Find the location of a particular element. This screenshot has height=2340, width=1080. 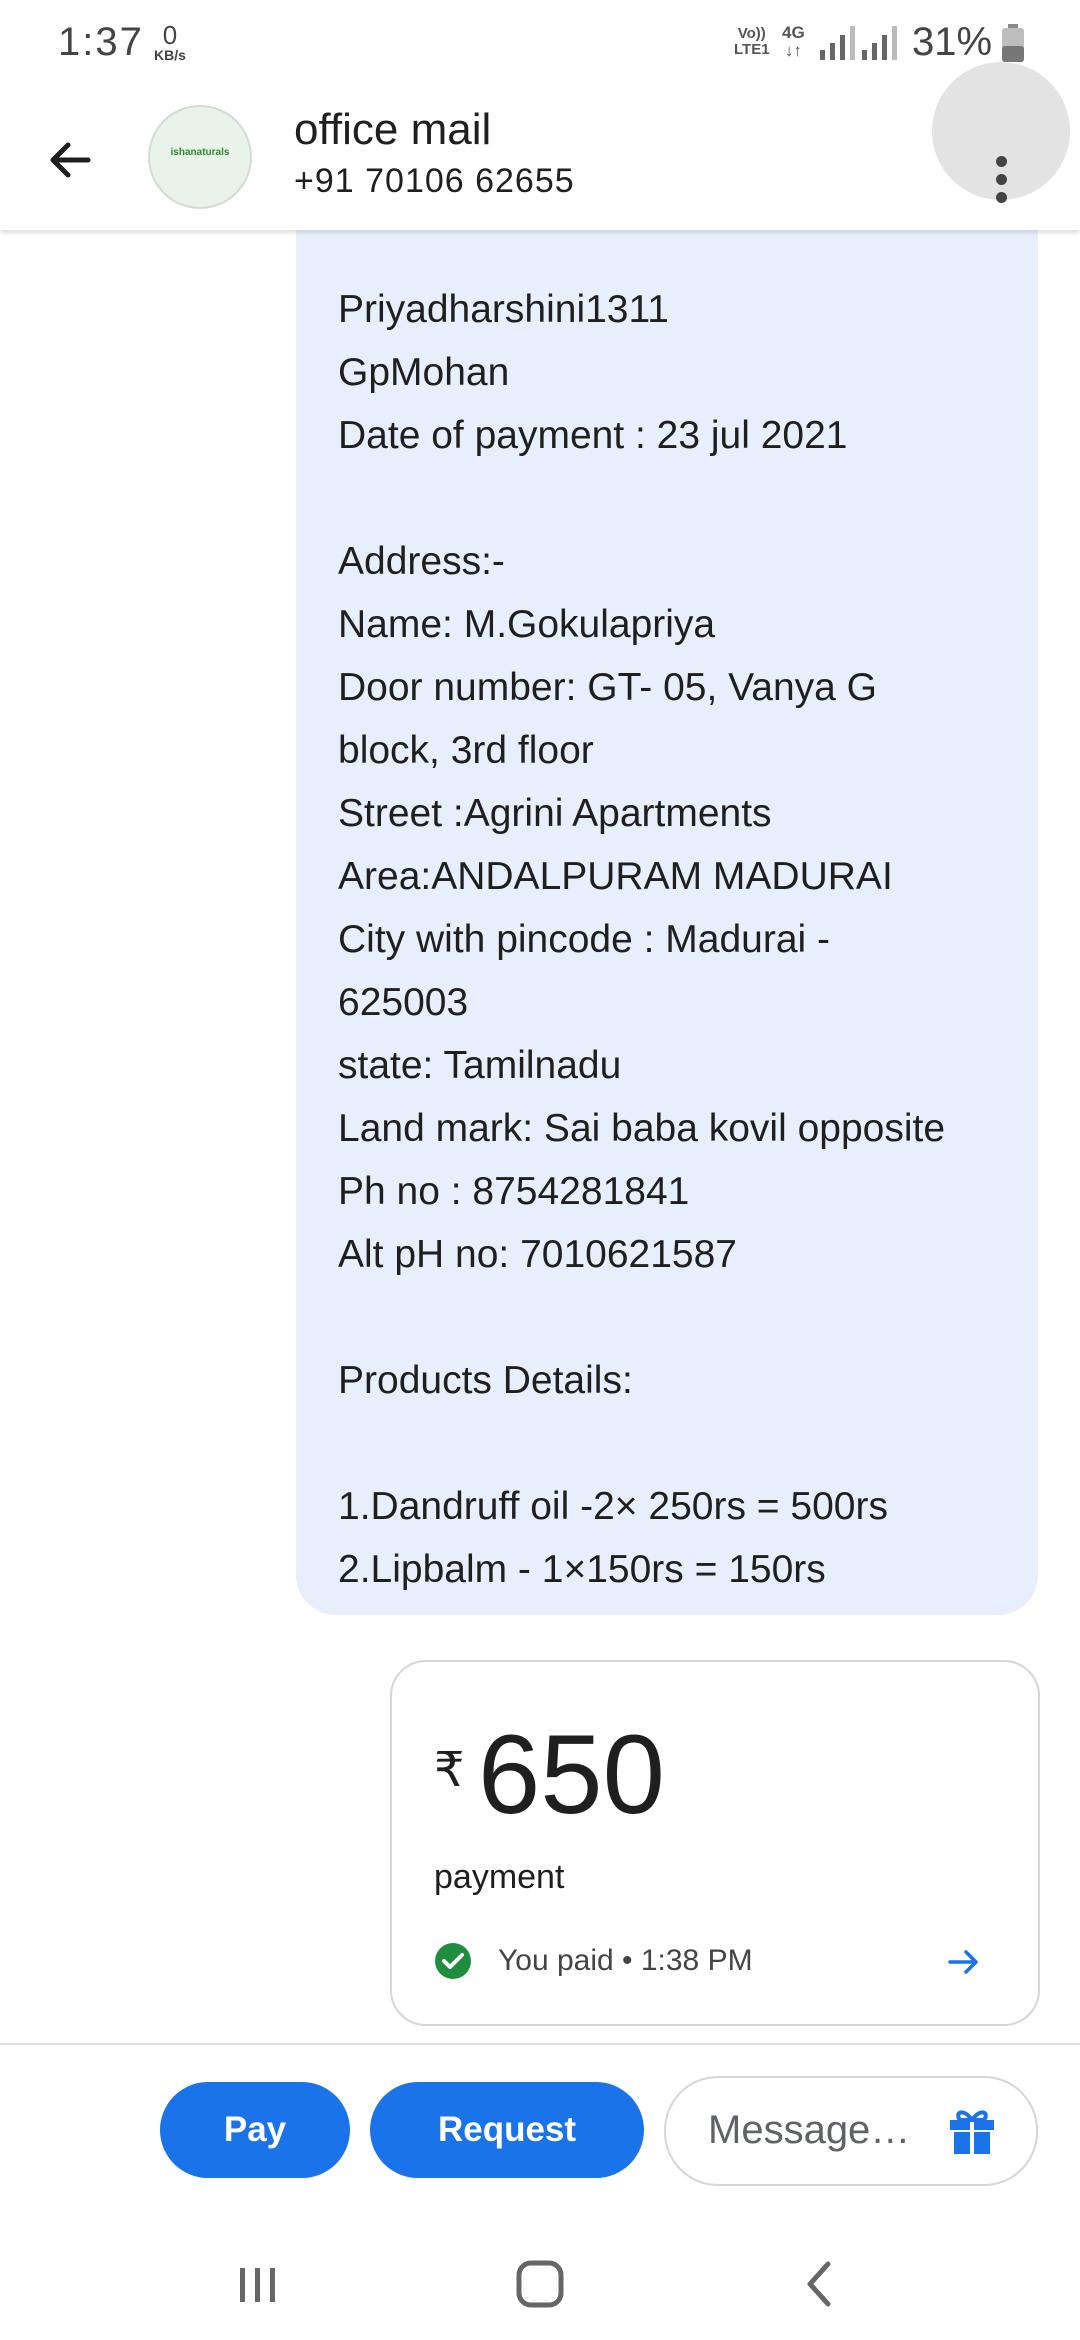

message-line: Area:ANDALPURAM MADURAI is located at coordinates (615, 876).